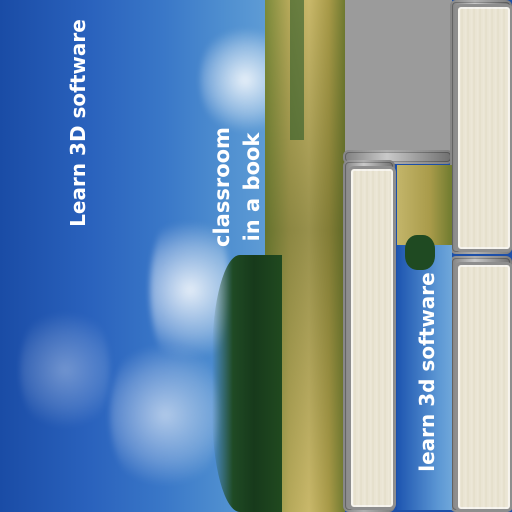  I want to click on headline-learn-3d-software: Learn 3D software, so click(78, 123).